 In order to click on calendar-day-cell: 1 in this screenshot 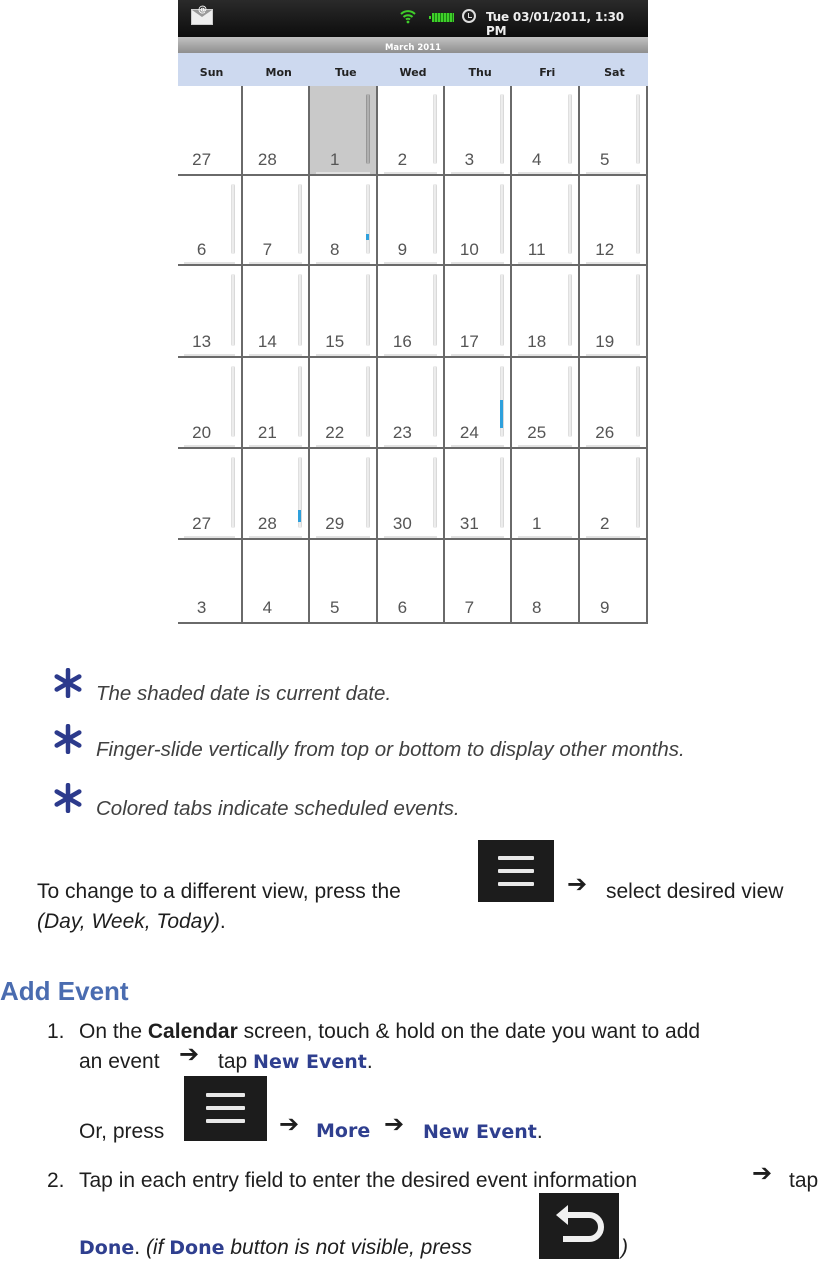, I will do `click(546, 494)`.